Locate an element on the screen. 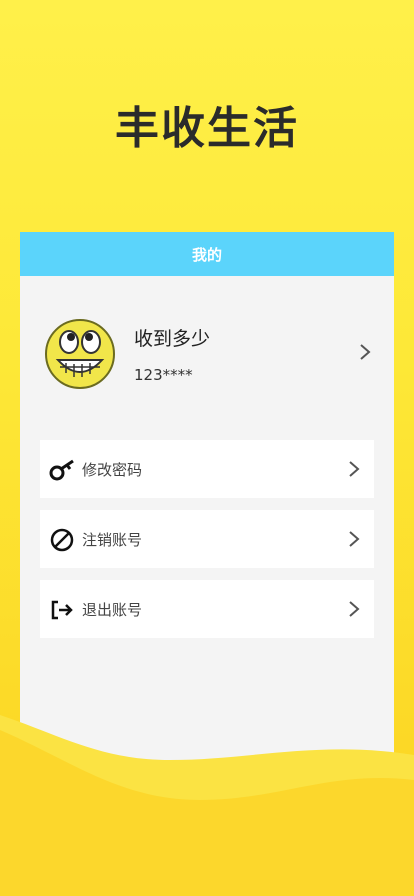  menu-item-cancel-account: 注销账号 is located at coordinates (207, 539).